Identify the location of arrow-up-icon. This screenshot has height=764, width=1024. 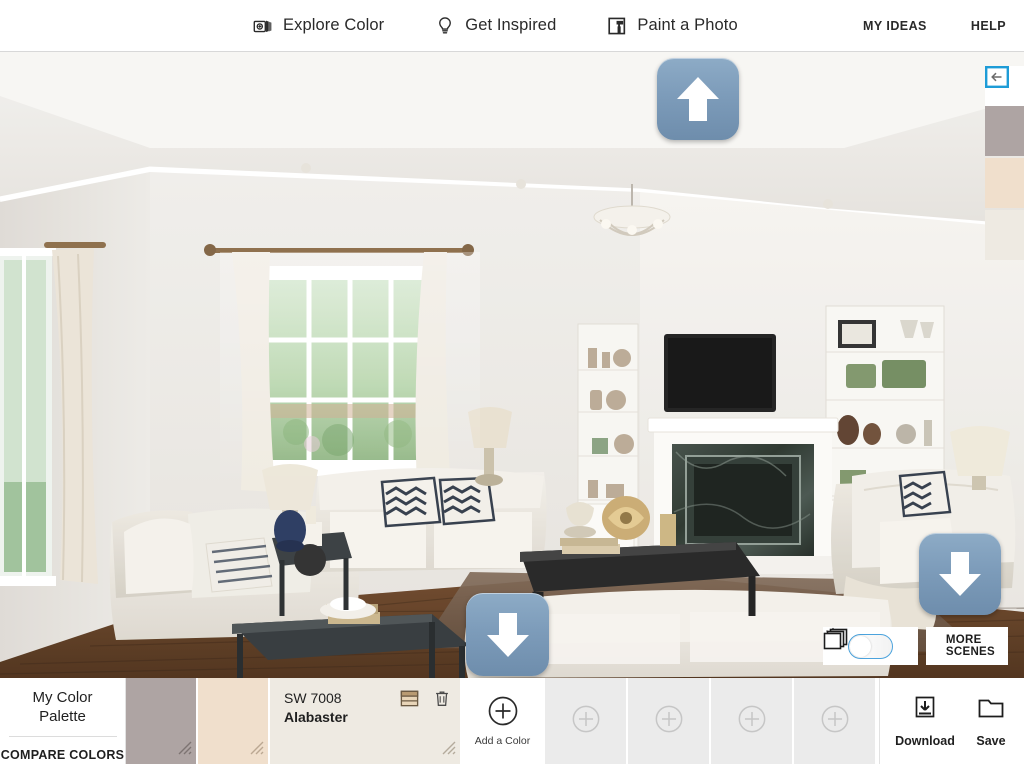
(698, 99).